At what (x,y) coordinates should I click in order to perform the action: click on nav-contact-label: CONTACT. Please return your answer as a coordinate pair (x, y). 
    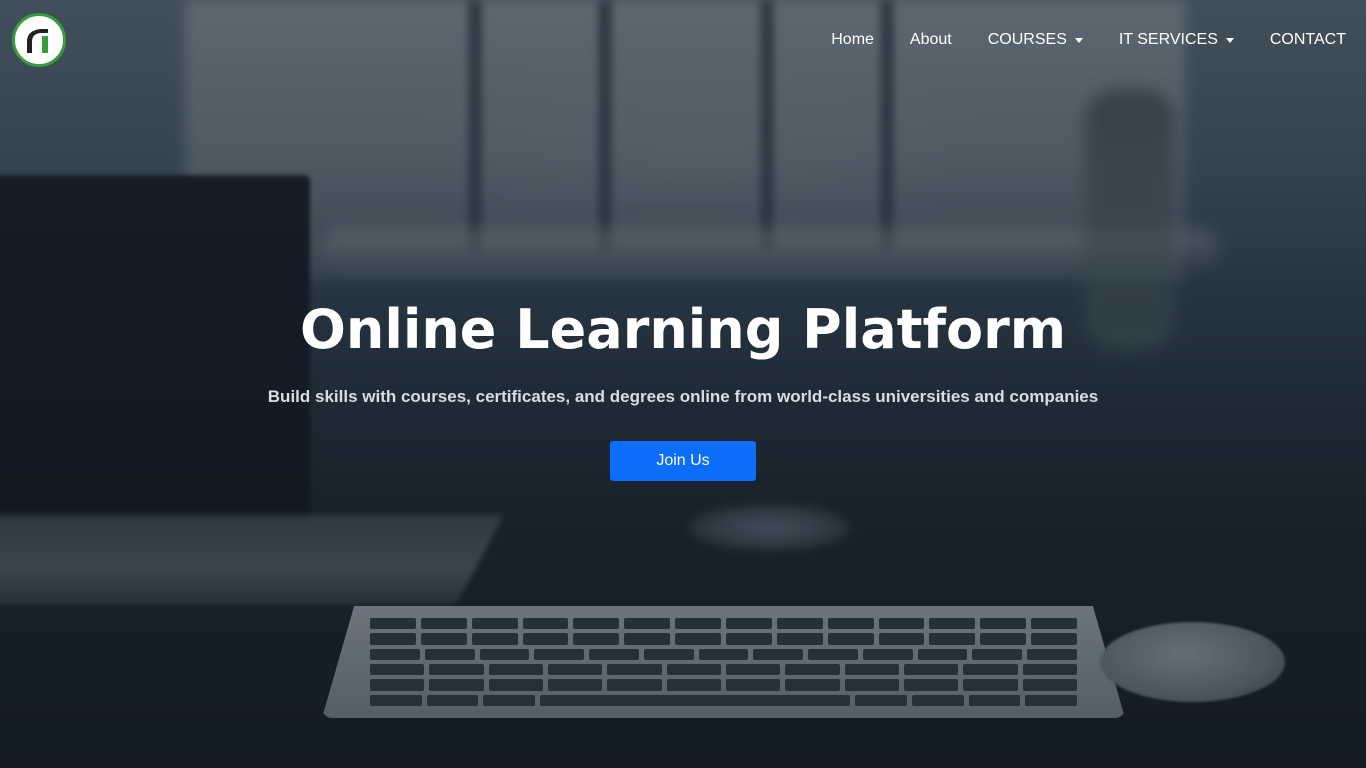
    Looking at the image, I should click on (1307, 39).